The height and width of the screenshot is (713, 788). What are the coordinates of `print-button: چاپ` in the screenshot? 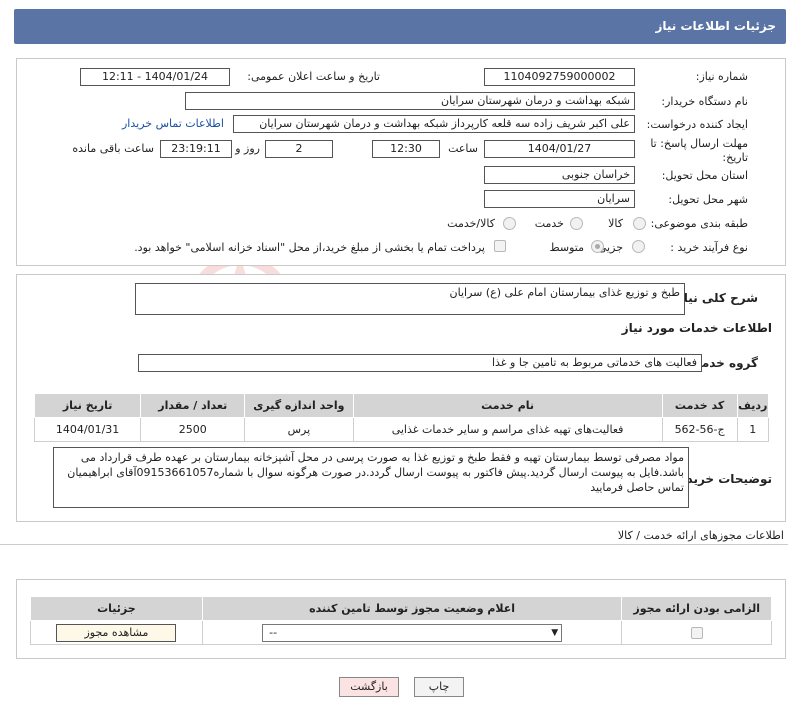 It's located at (439, 687).